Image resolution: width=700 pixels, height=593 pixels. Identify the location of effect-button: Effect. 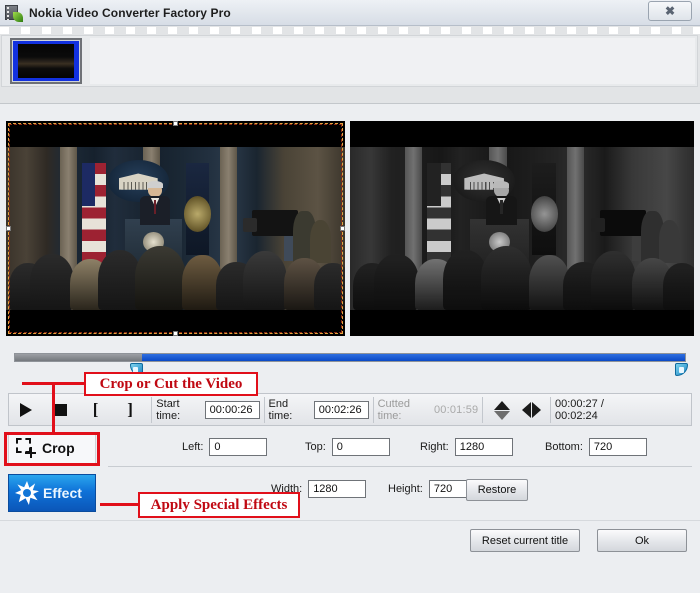
(52, 493).